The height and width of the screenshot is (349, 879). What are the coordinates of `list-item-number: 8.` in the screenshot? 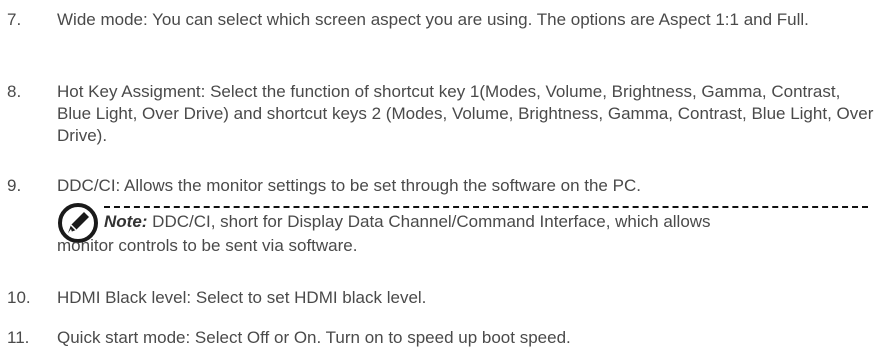 It's located at (14, 91).